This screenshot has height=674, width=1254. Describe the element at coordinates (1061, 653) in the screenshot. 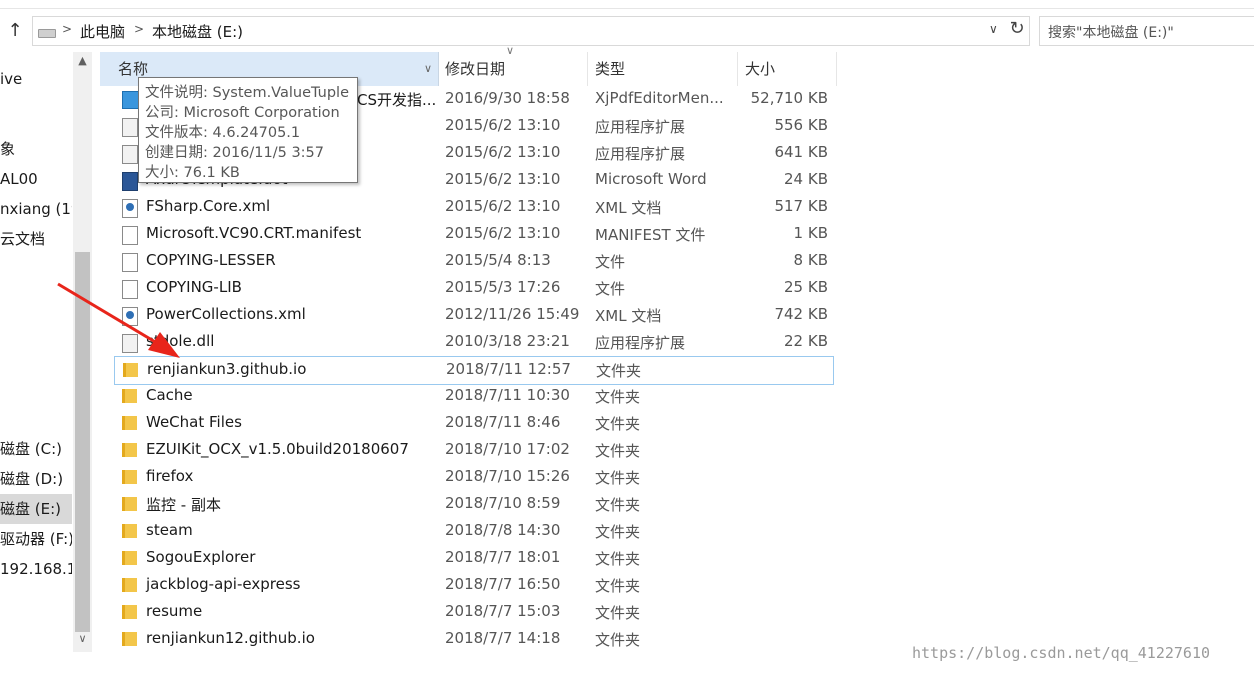

I see `watermark: https://blog.csdn.net/qq_41227610` at that location.